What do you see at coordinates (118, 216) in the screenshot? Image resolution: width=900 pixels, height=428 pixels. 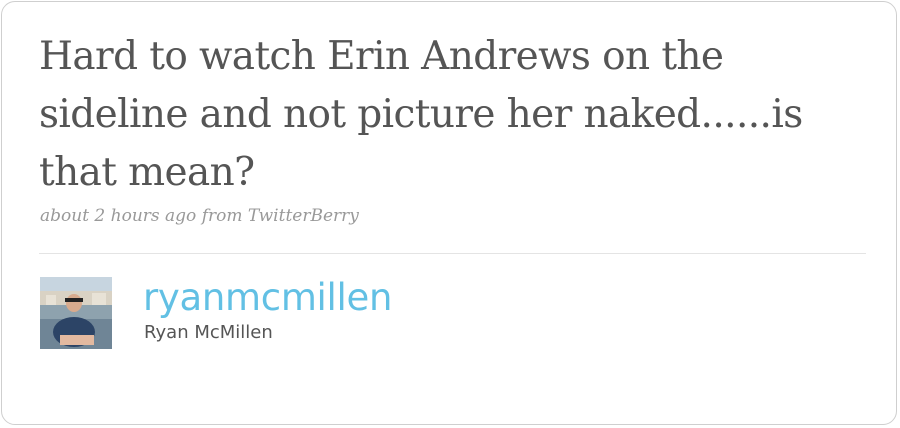 I see `tweet-timestamp-link: about 2 hours ago` at bounding box center [118, 216].